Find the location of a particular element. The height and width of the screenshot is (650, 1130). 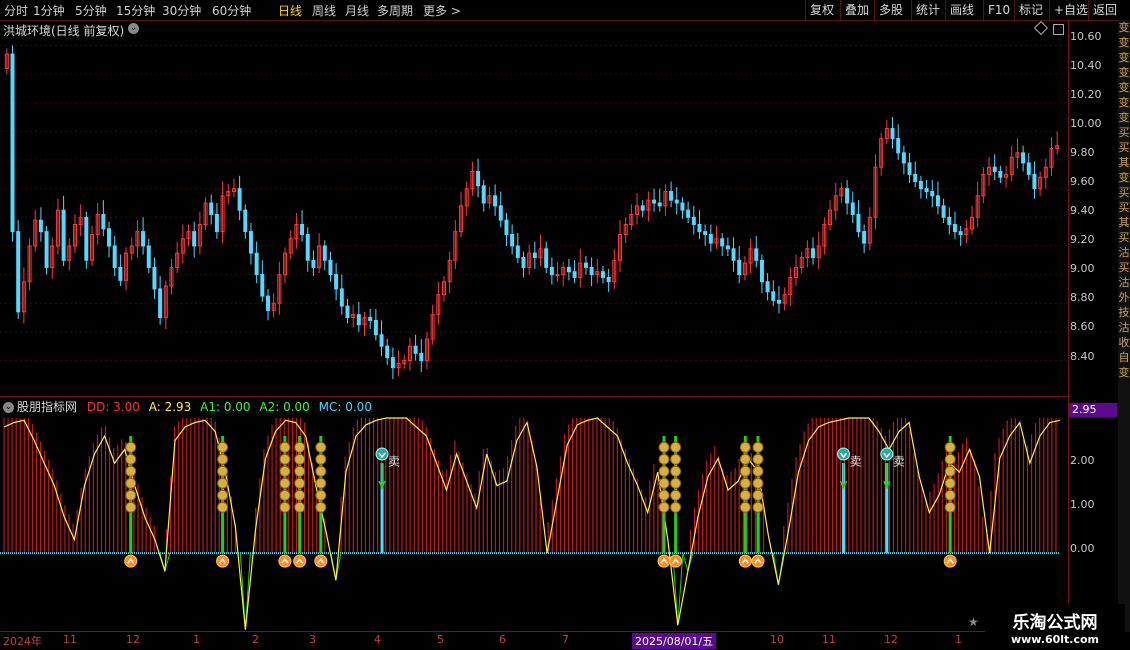

watermark-url: www.60lt.com is located at coordinates (1055, 639).